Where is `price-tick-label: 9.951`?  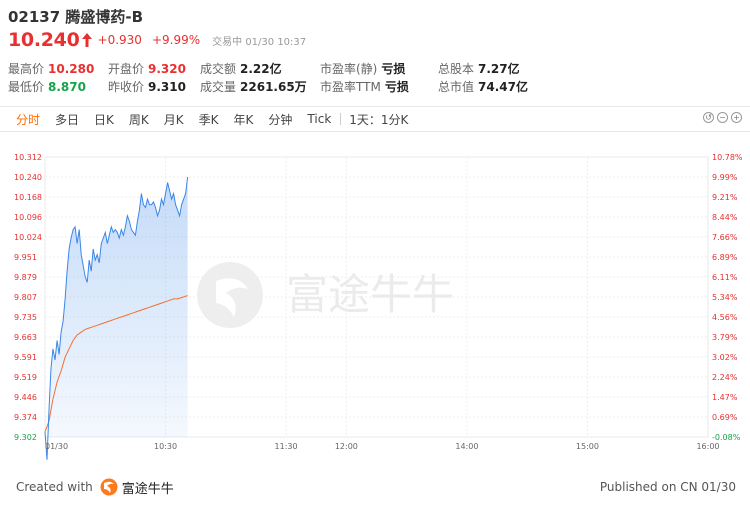
price-tick-label: 9.951 is located at coordinates (25, 257).